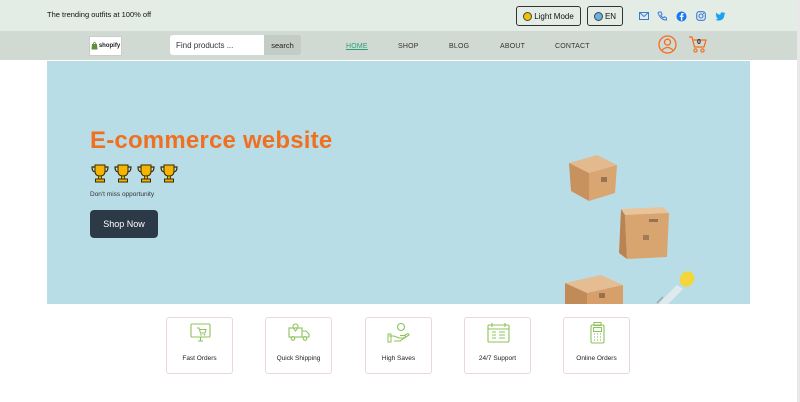  What do you see at coordinates (662, 16) in the screenshot?
I see `phone-icon` at bounding box center [662, 16].